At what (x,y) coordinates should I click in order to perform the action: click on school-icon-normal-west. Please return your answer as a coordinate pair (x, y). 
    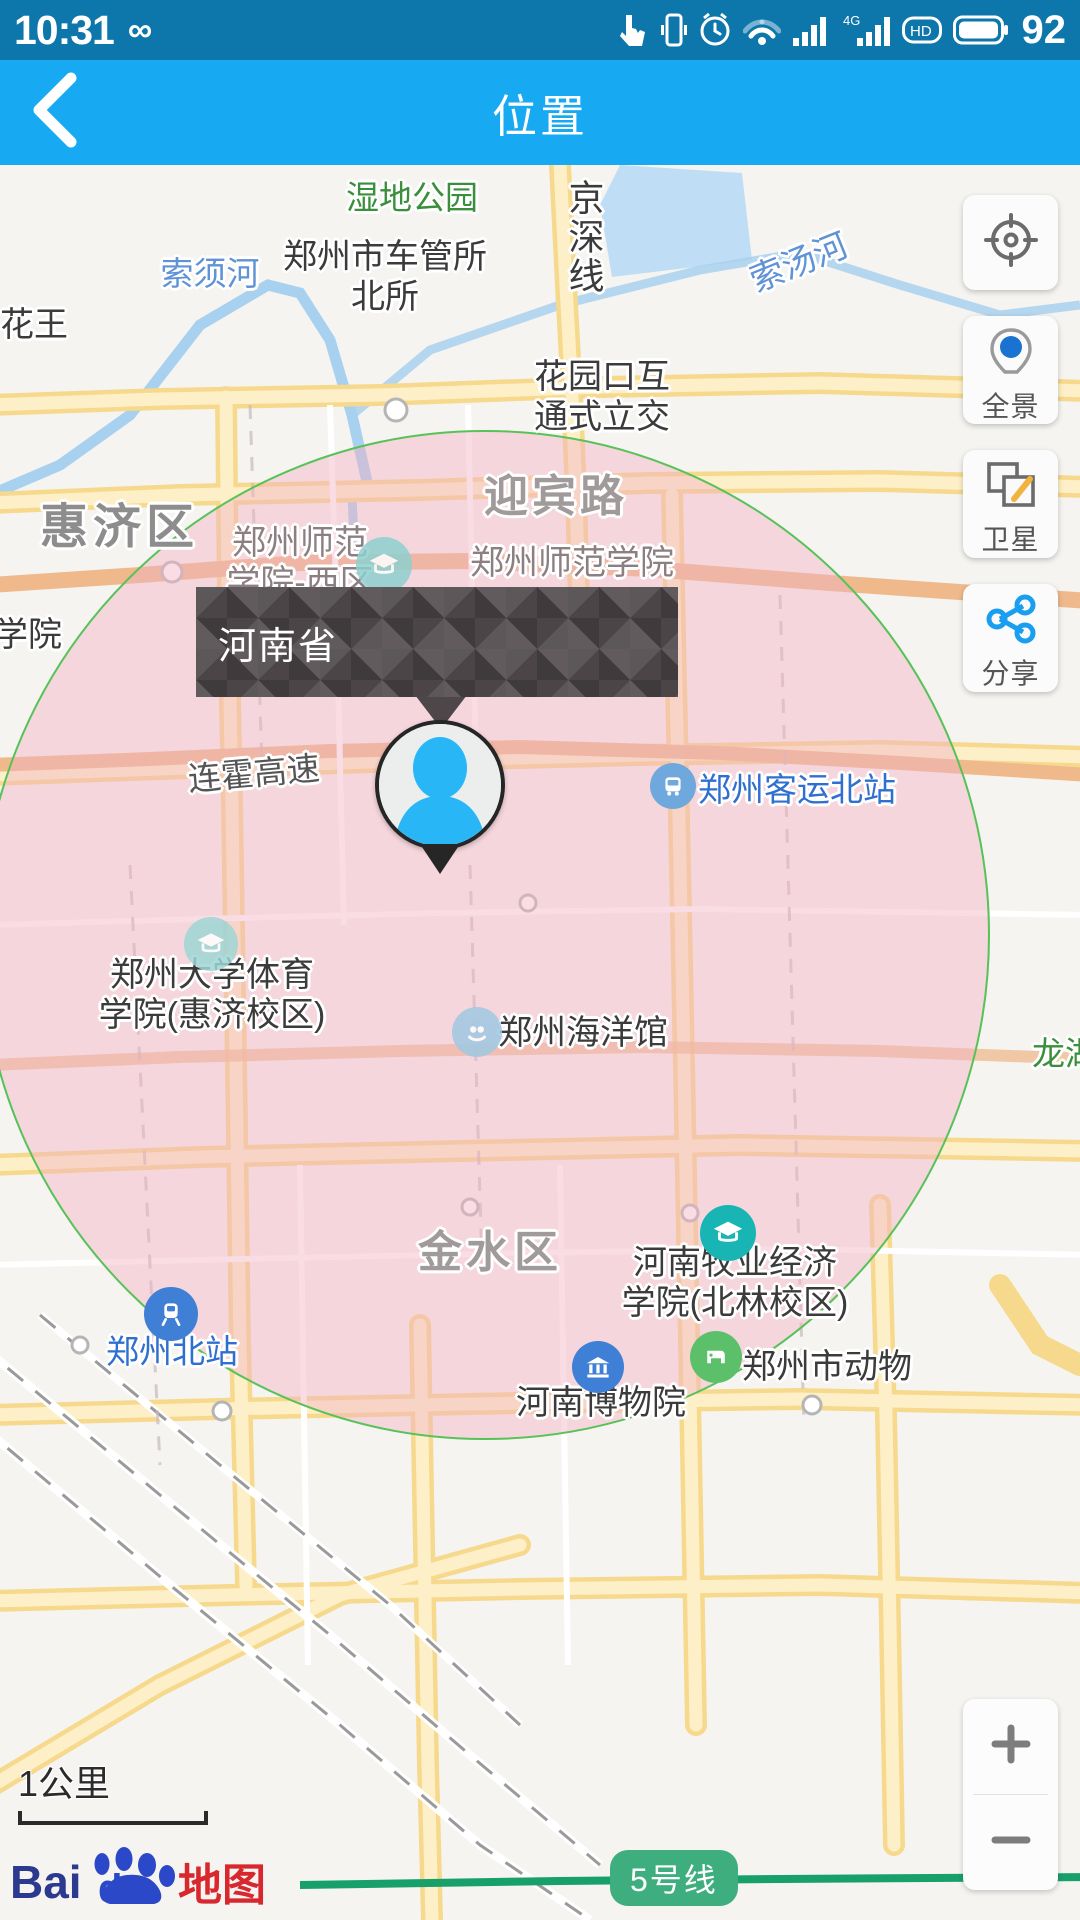
    Looking at the image, I should click on (384, 565).